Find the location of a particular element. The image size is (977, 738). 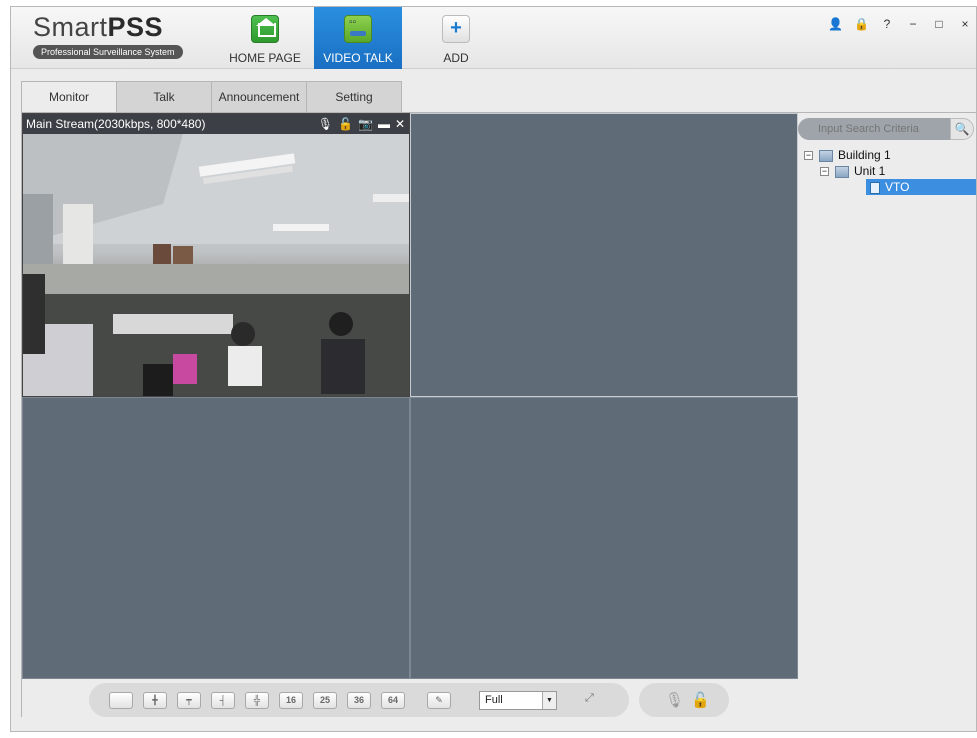

help-icon: ? is located at coordinates (887, 24).